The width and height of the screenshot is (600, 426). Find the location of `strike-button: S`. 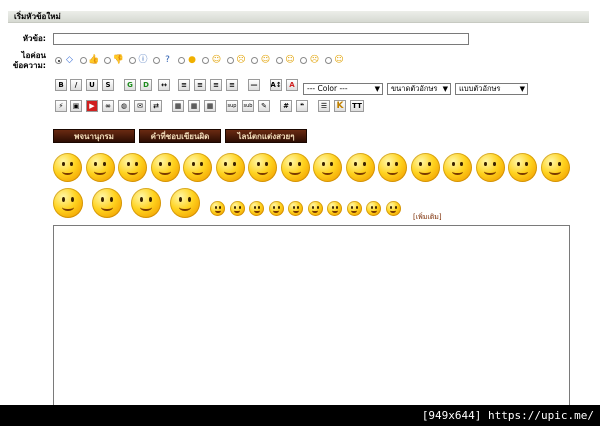

strike-button: S is located at coordinates (108, 85).